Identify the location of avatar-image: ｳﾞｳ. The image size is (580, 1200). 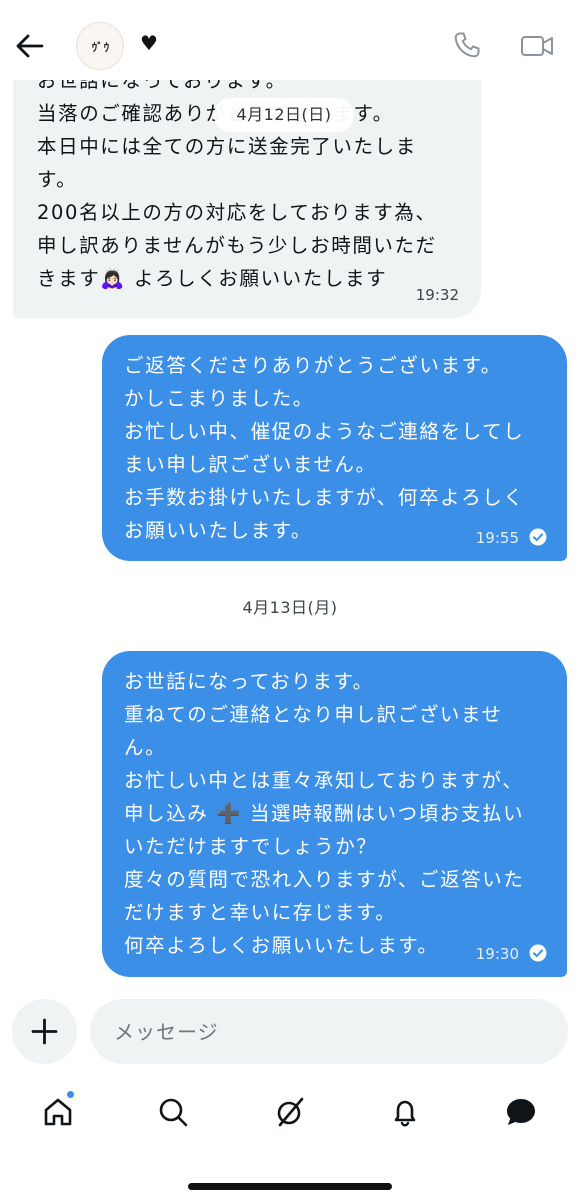
(101, 47).